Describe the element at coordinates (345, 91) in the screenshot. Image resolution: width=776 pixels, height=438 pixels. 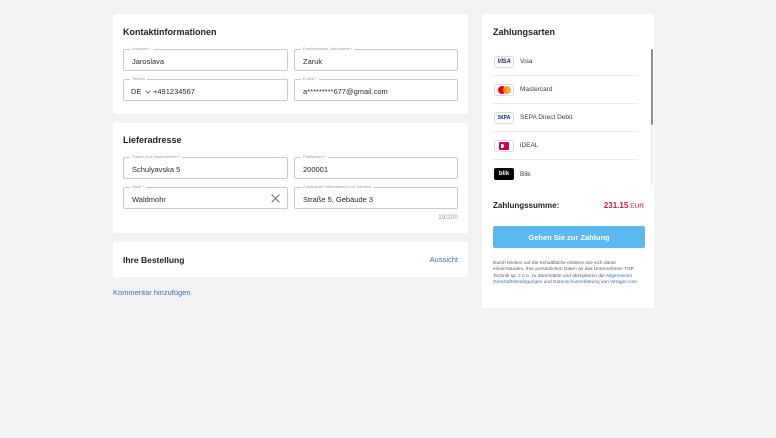
I see `email-value: a*********677@gmail.com` at that location.